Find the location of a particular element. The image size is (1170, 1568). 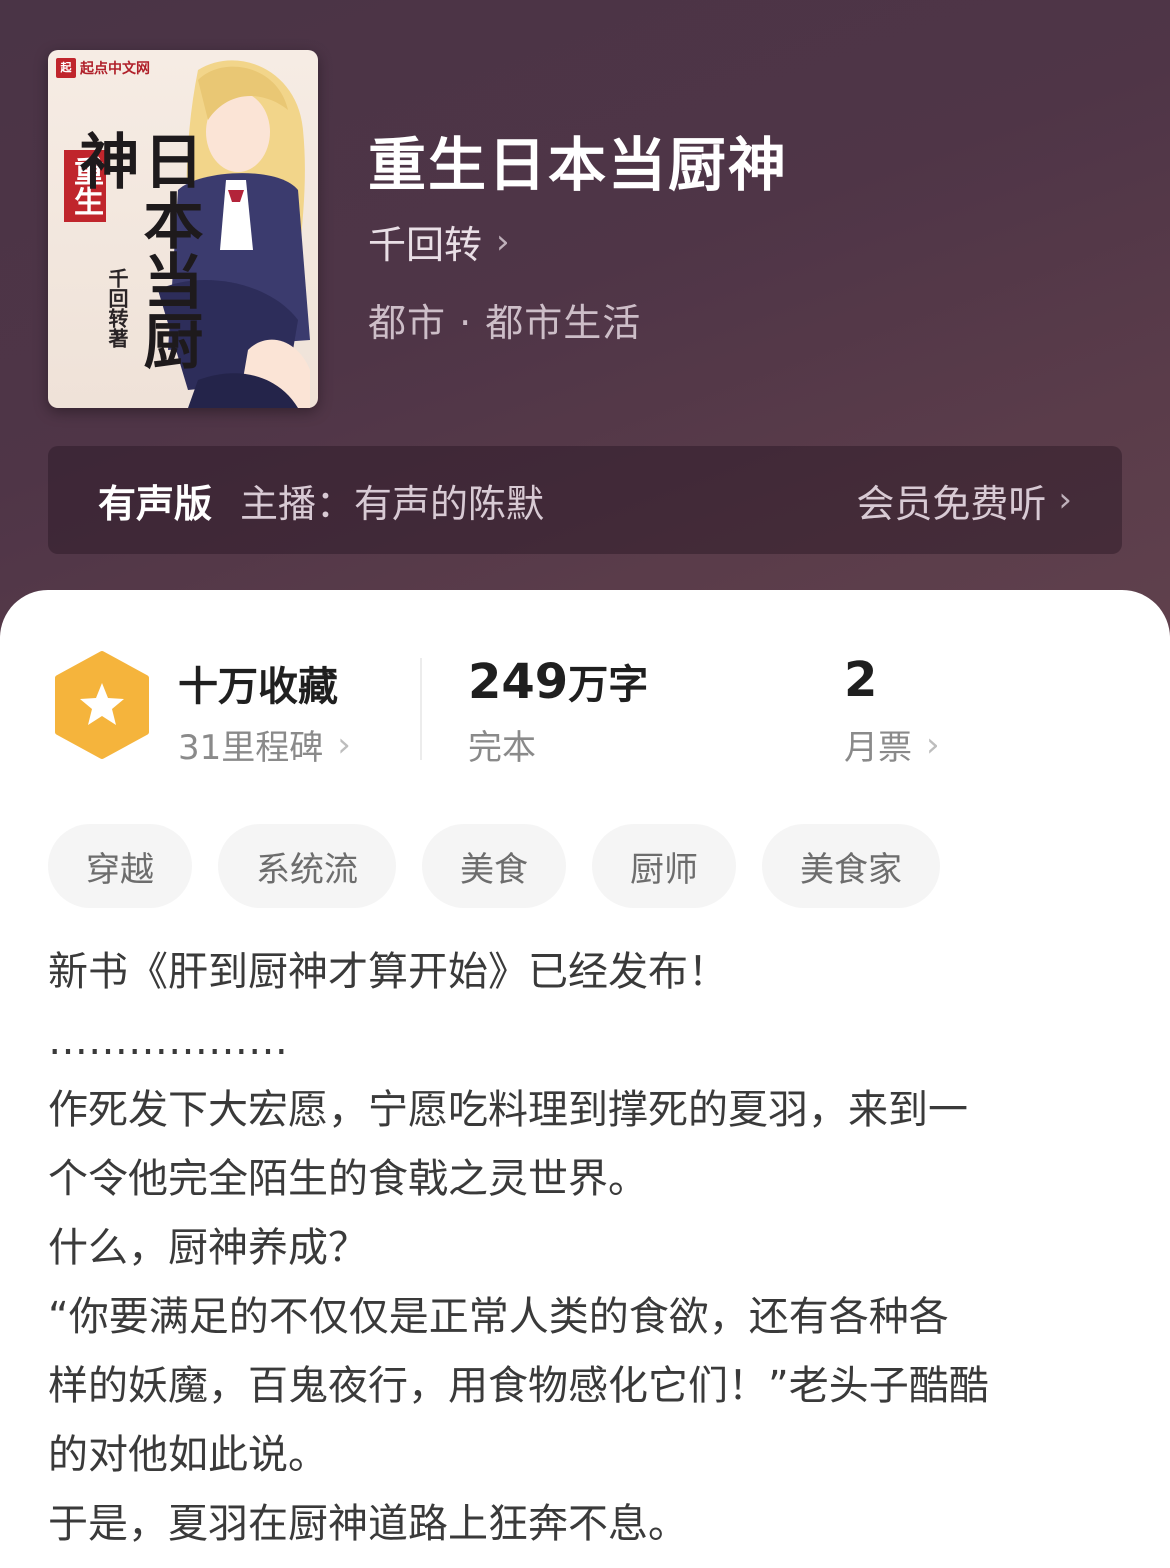

audio-host: 主播：有声的陈默 is located at coordinates (392, 503).